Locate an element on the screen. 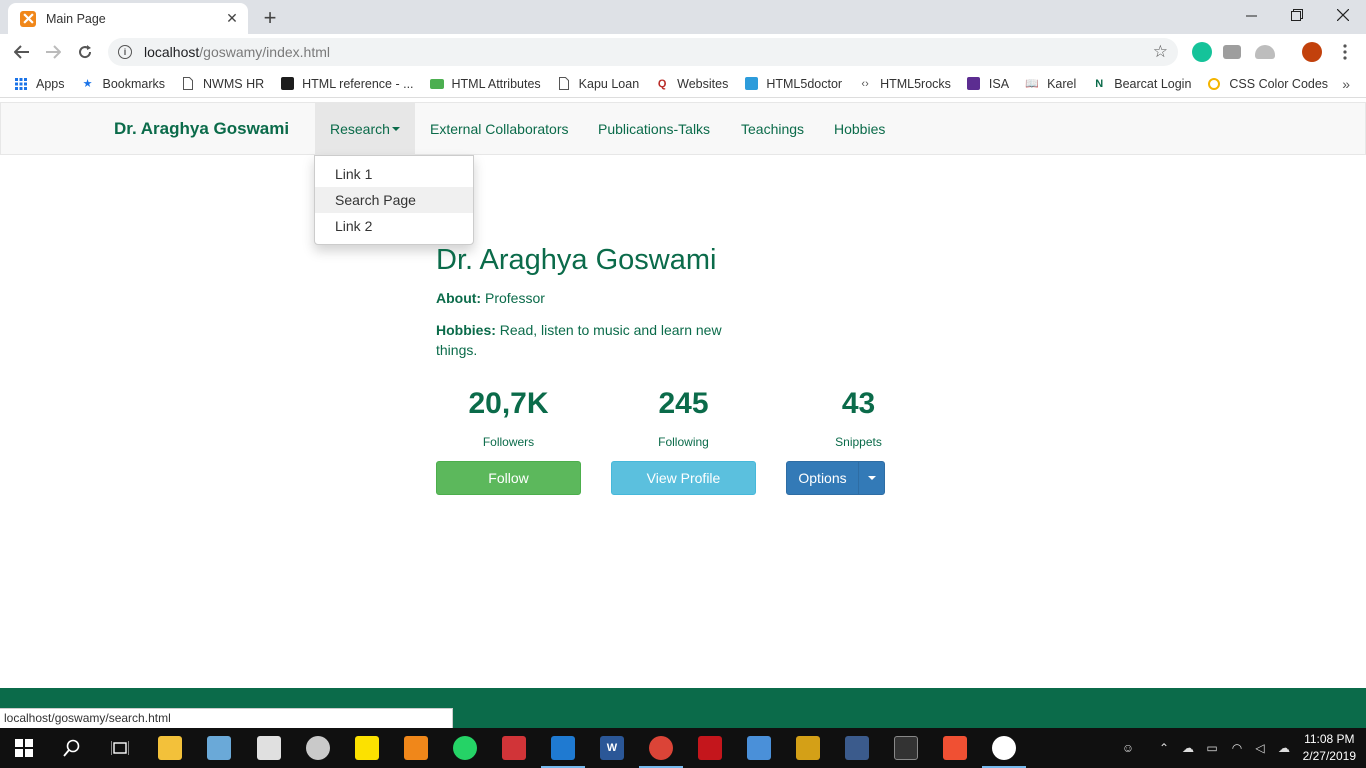 The image size is (1366, 768). search-icon is located at coordinates (72, 748).